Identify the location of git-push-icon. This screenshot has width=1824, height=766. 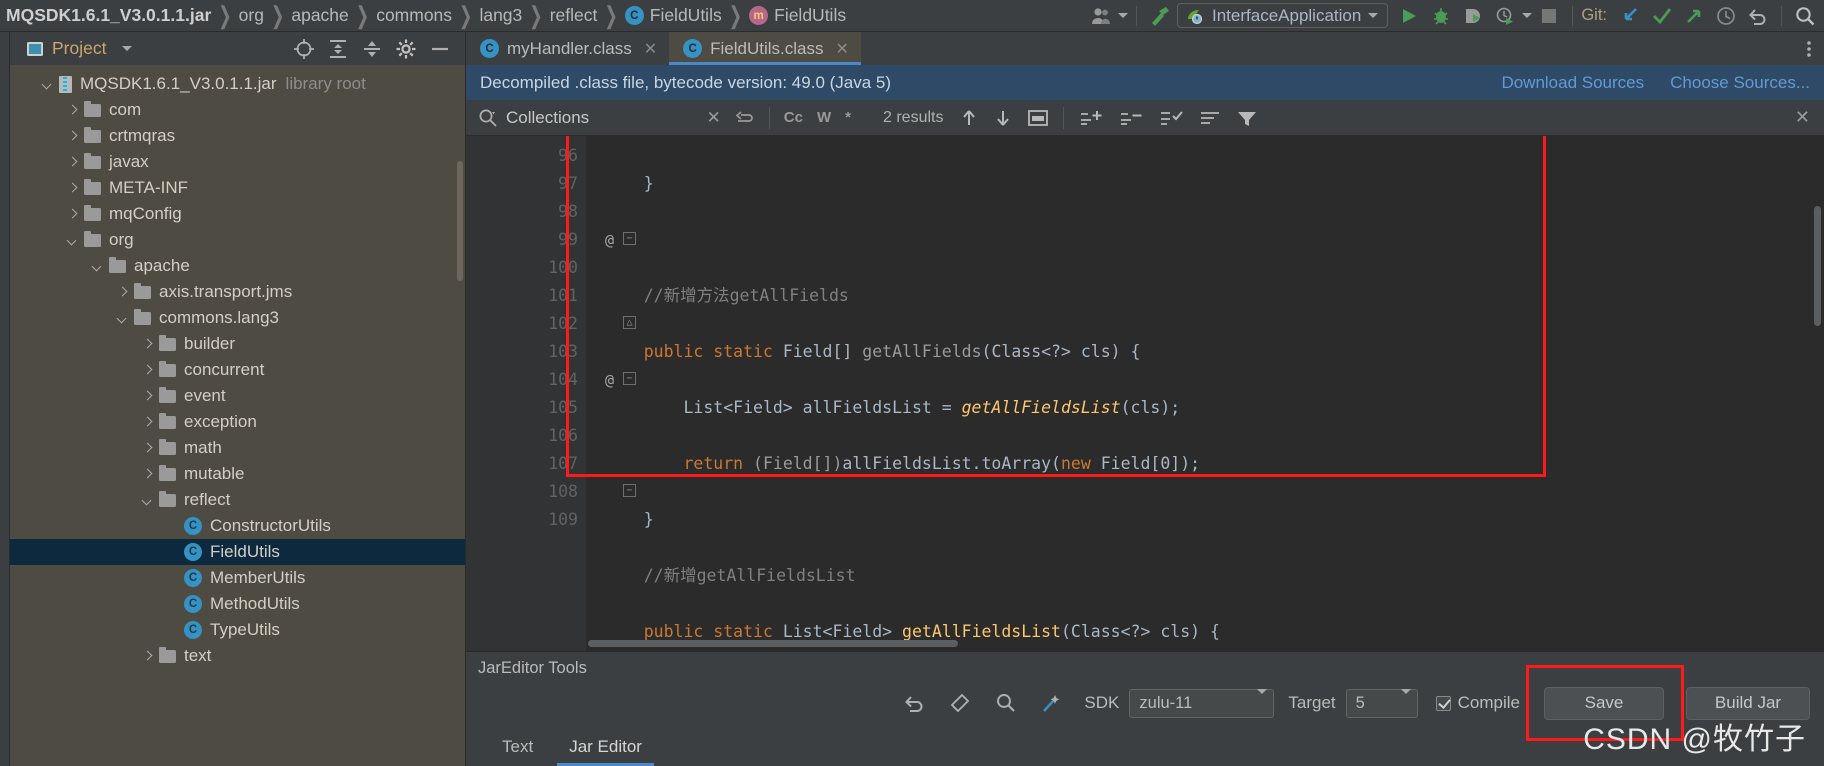
(1694, 16).